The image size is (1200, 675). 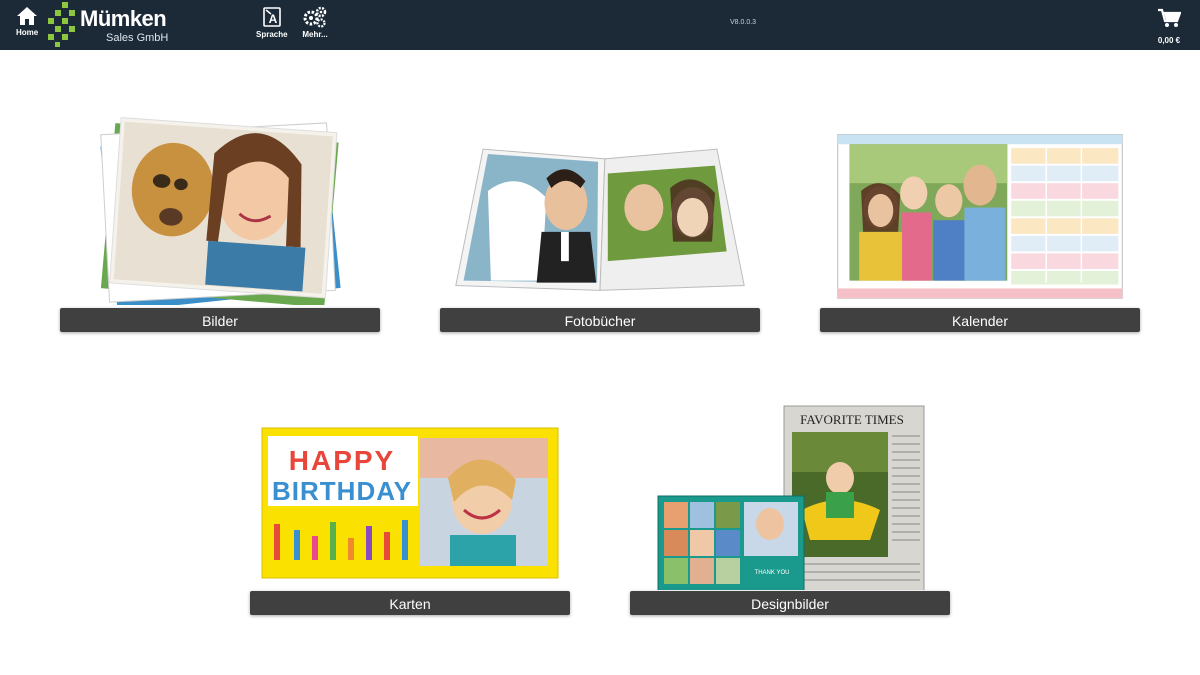 I want to click on kalender-label: Kalender, so click(x=980, y=321).